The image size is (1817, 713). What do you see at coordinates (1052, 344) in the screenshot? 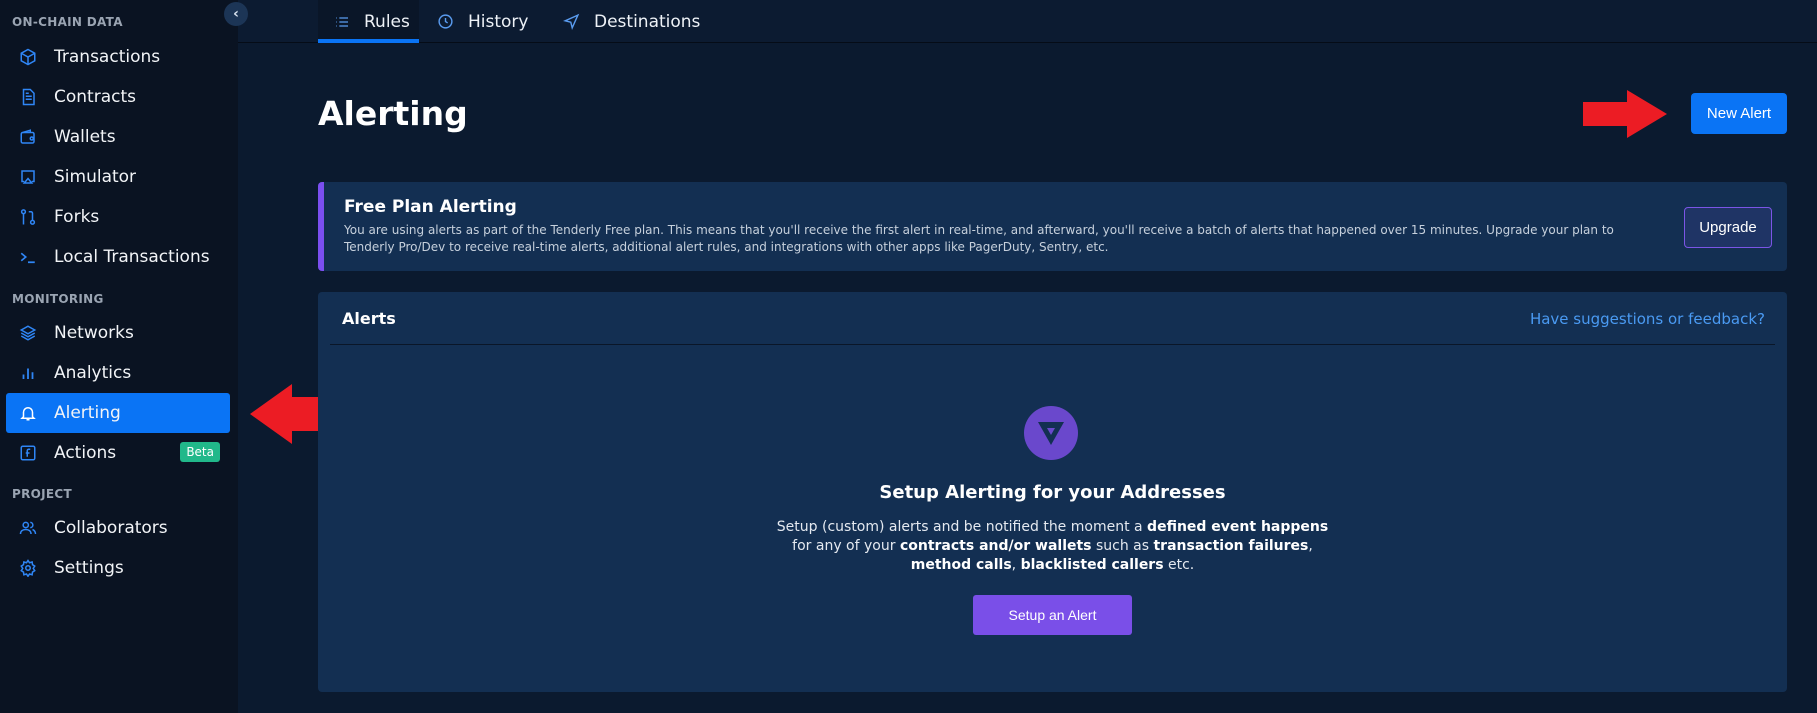
I see `divider` at bounding box center [1052, 344].